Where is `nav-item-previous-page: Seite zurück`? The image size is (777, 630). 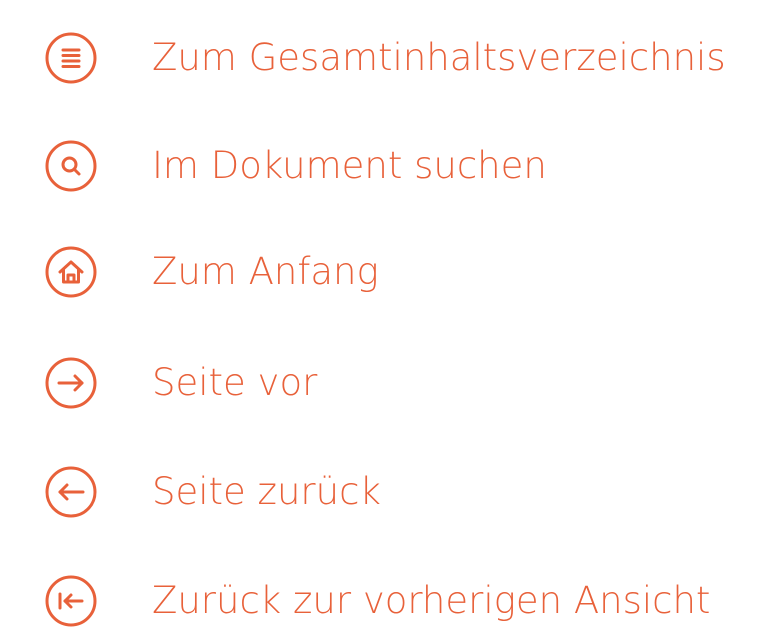
nav-item-previous-page: Seite zurück is located at coordinates (212, 492).